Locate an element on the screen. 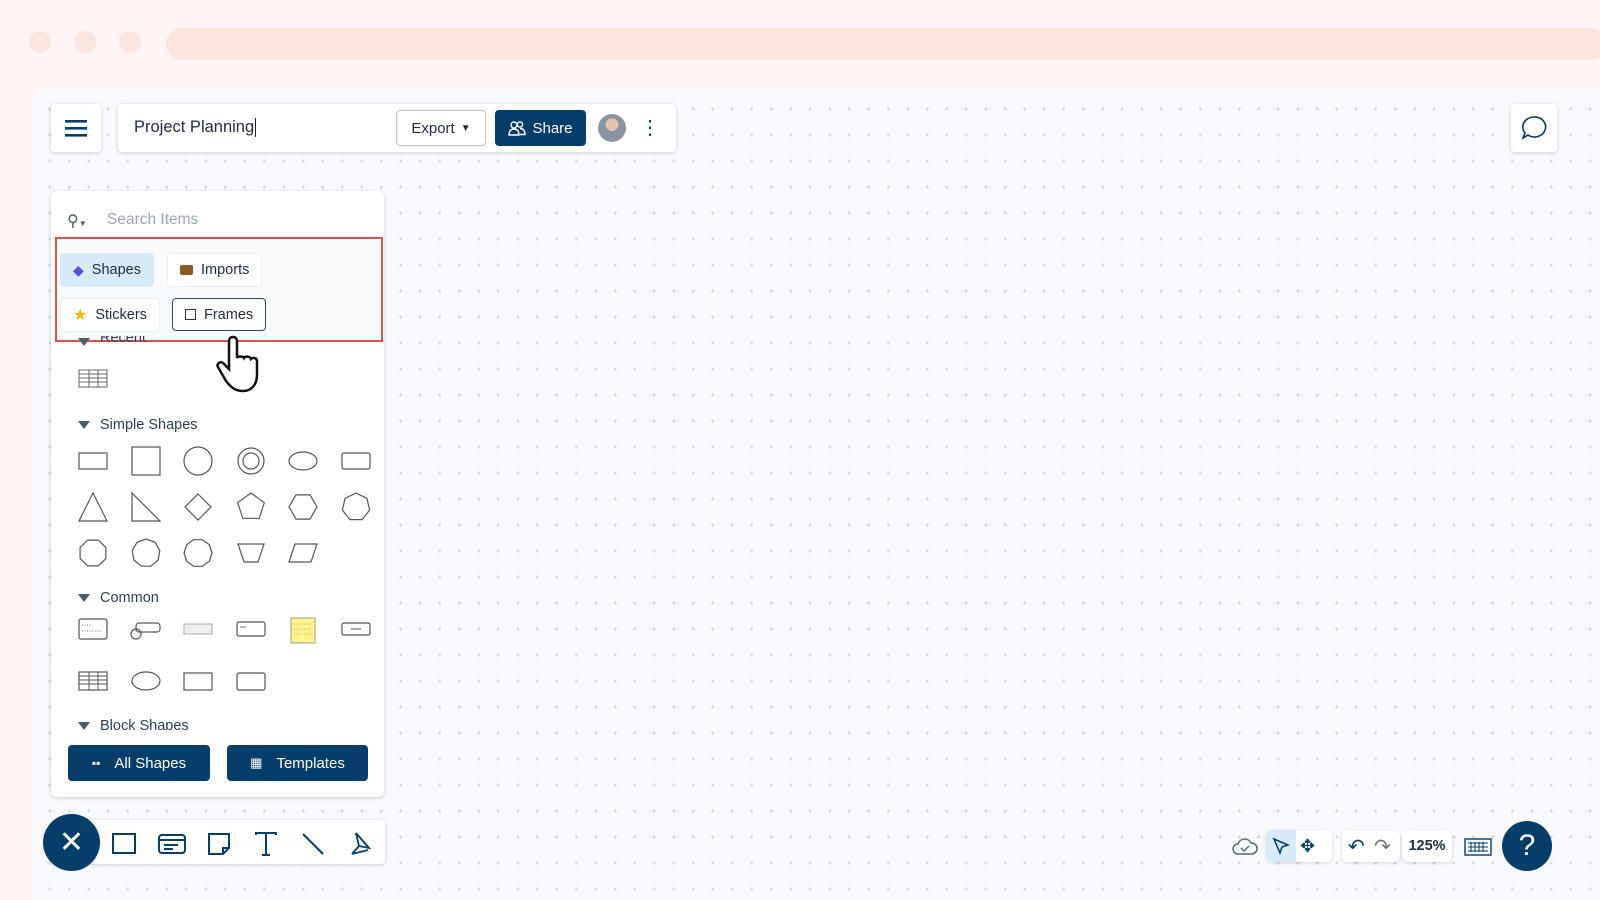 Image resolution: width=1600 pixels, height=900 pixels. pen-icon is located at coordinates (361, 843).